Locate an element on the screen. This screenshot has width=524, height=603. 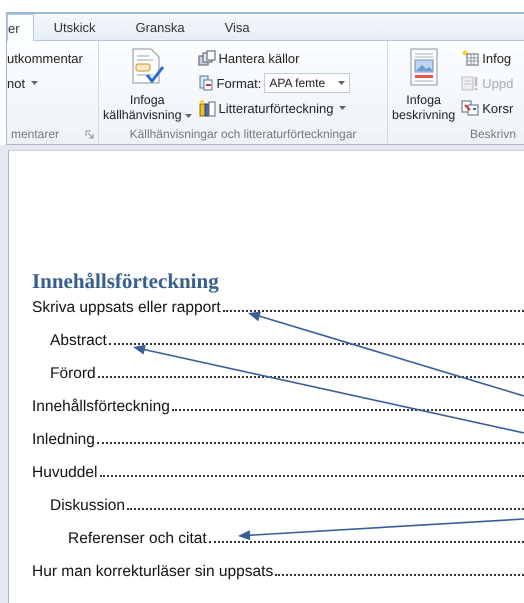
ribbon-tab: er is located at coordinates (20, 27).